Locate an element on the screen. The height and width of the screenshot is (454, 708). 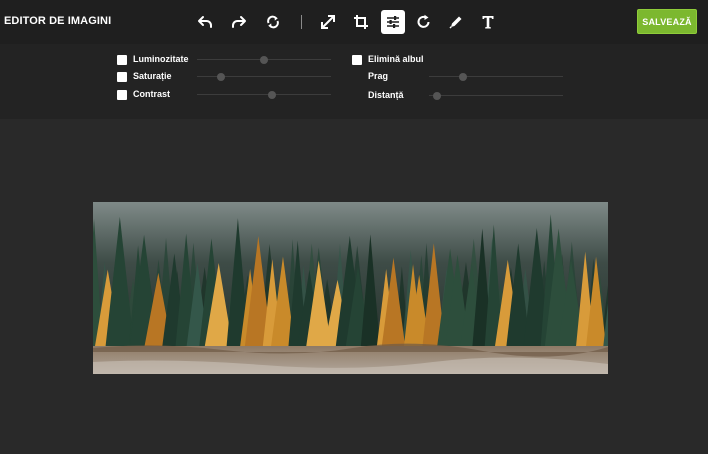
adjust-button is located at coordinates (393, 22).